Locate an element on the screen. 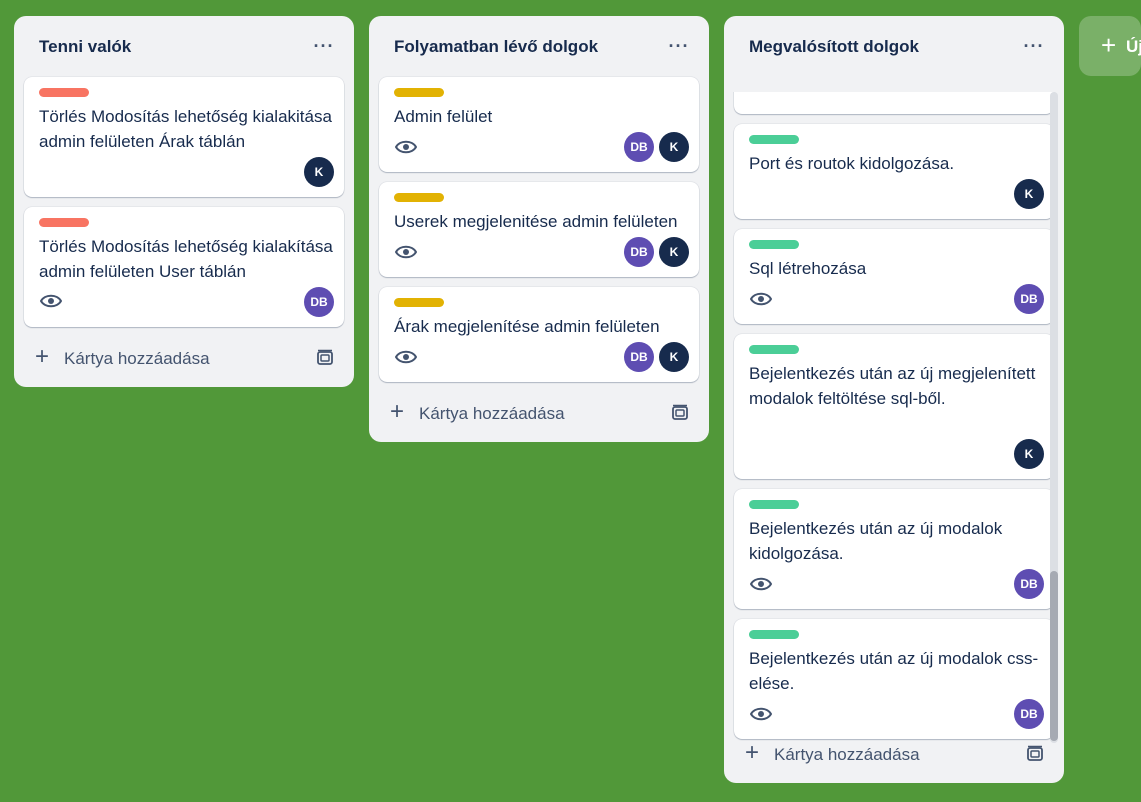  list-title: Tenni valók is located at coordinates (85, 47).